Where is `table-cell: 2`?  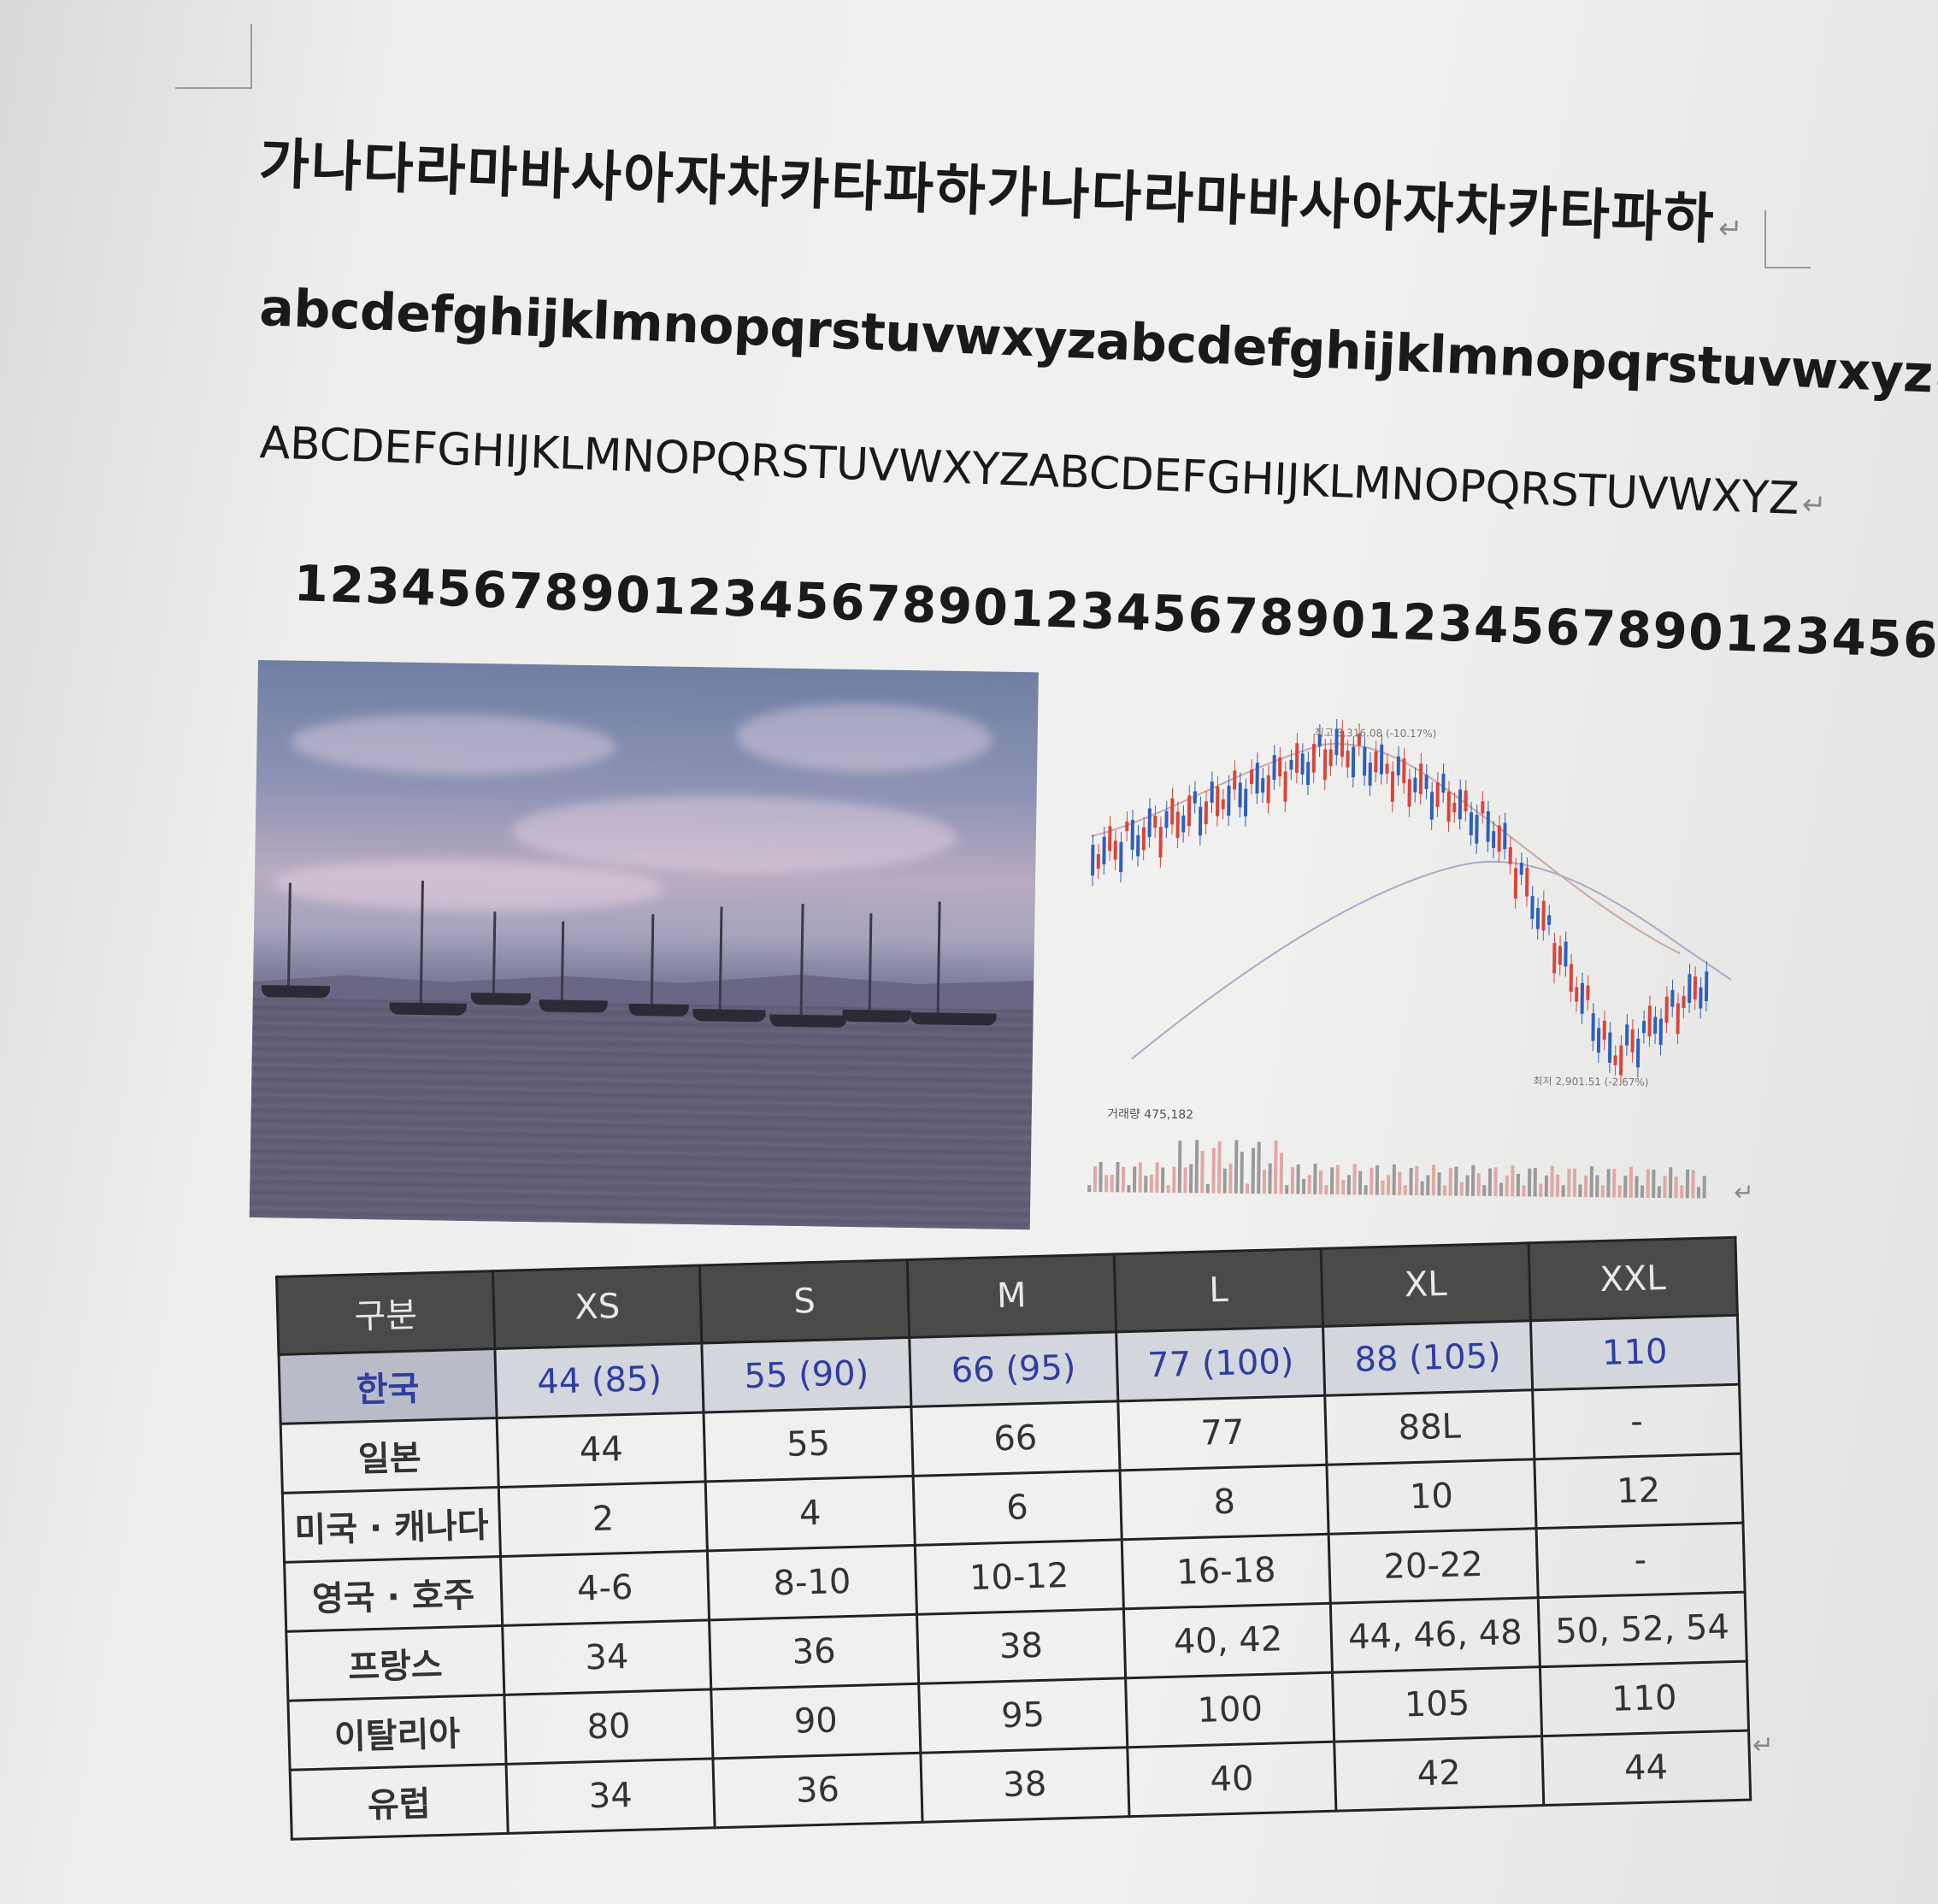
table-cell: 2 is located at coordinates (603, 1519).